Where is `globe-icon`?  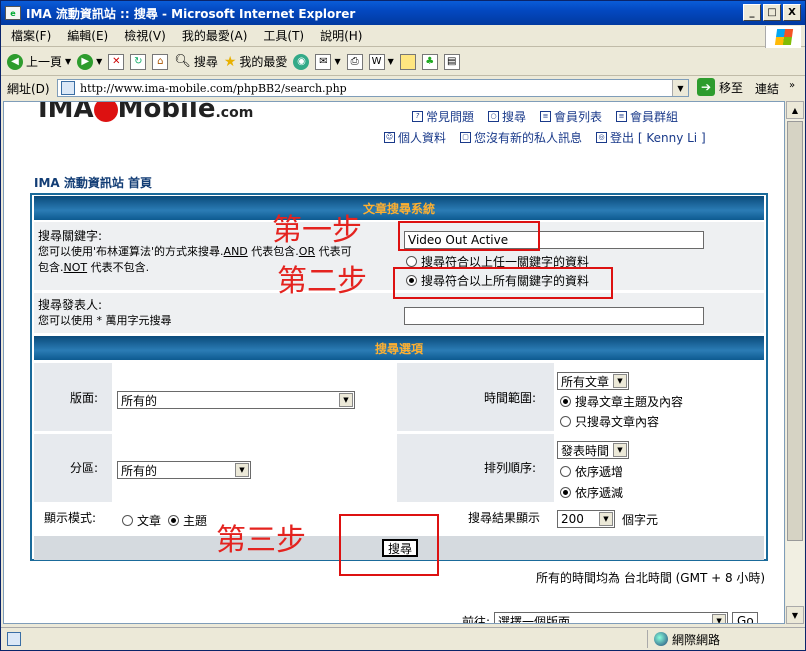 globe-icon is located at coordinates (661, 639).